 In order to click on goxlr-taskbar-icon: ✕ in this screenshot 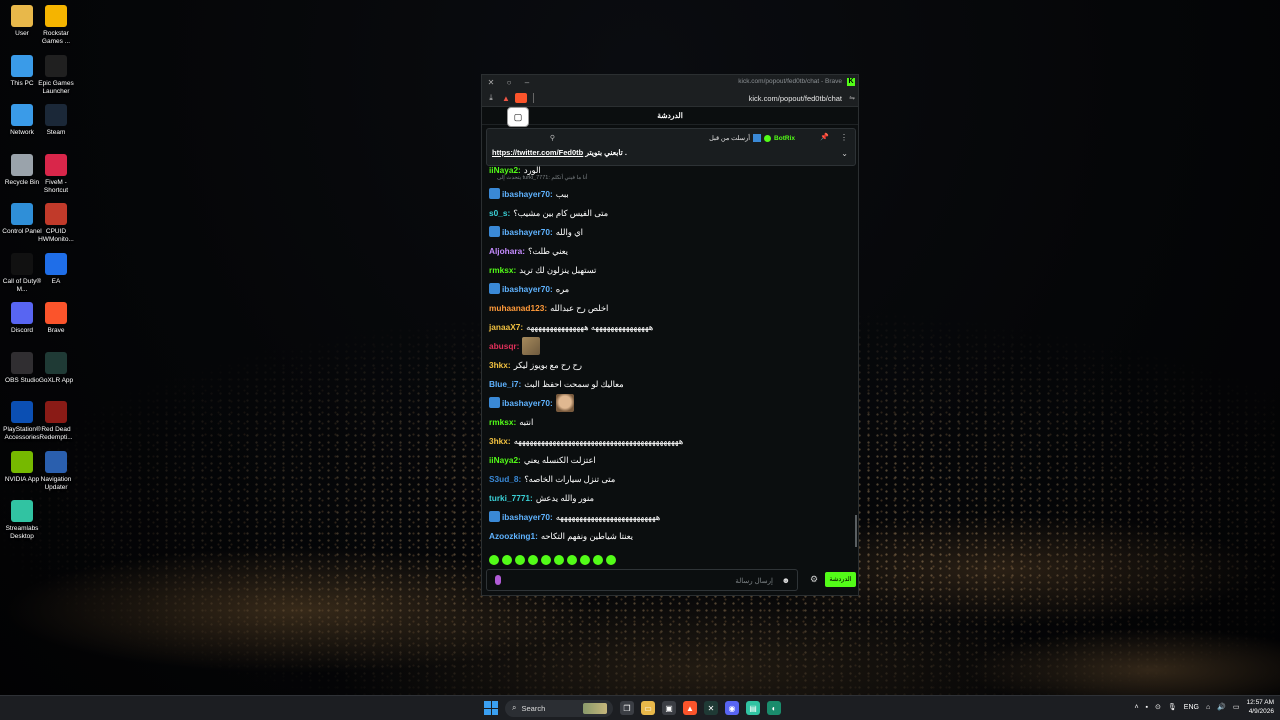, I will do `click(711, 708)`.